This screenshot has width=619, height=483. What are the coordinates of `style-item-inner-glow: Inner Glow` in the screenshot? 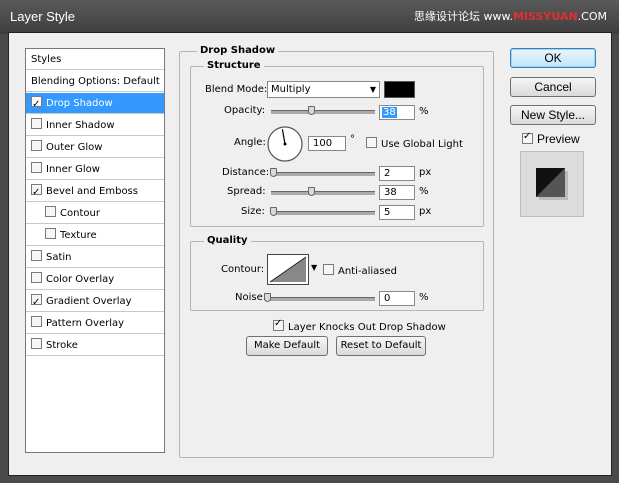 It's located at (95, 169).